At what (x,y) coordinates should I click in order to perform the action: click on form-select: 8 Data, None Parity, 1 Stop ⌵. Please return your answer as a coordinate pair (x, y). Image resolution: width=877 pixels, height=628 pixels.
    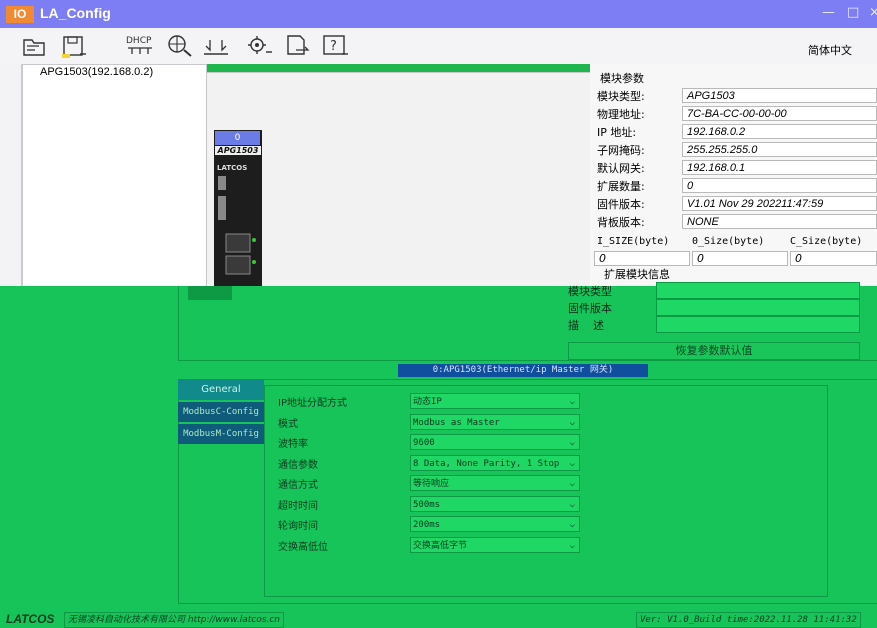
    Looking at the image, I should click on (495, 462).